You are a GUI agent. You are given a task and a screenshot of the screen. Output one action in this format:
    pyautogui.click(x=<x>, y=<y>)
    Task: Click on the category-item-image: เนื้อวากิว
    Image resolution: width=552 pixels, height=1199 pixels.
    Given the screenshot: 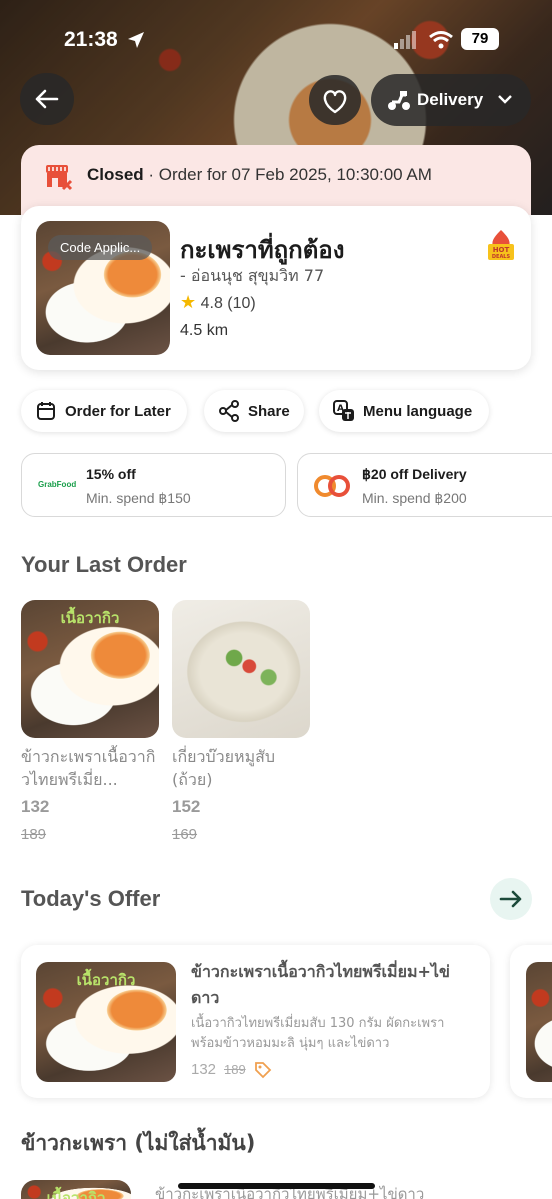 What is the action you would take?
    pyautogui.click(x=76, y=1189)
    